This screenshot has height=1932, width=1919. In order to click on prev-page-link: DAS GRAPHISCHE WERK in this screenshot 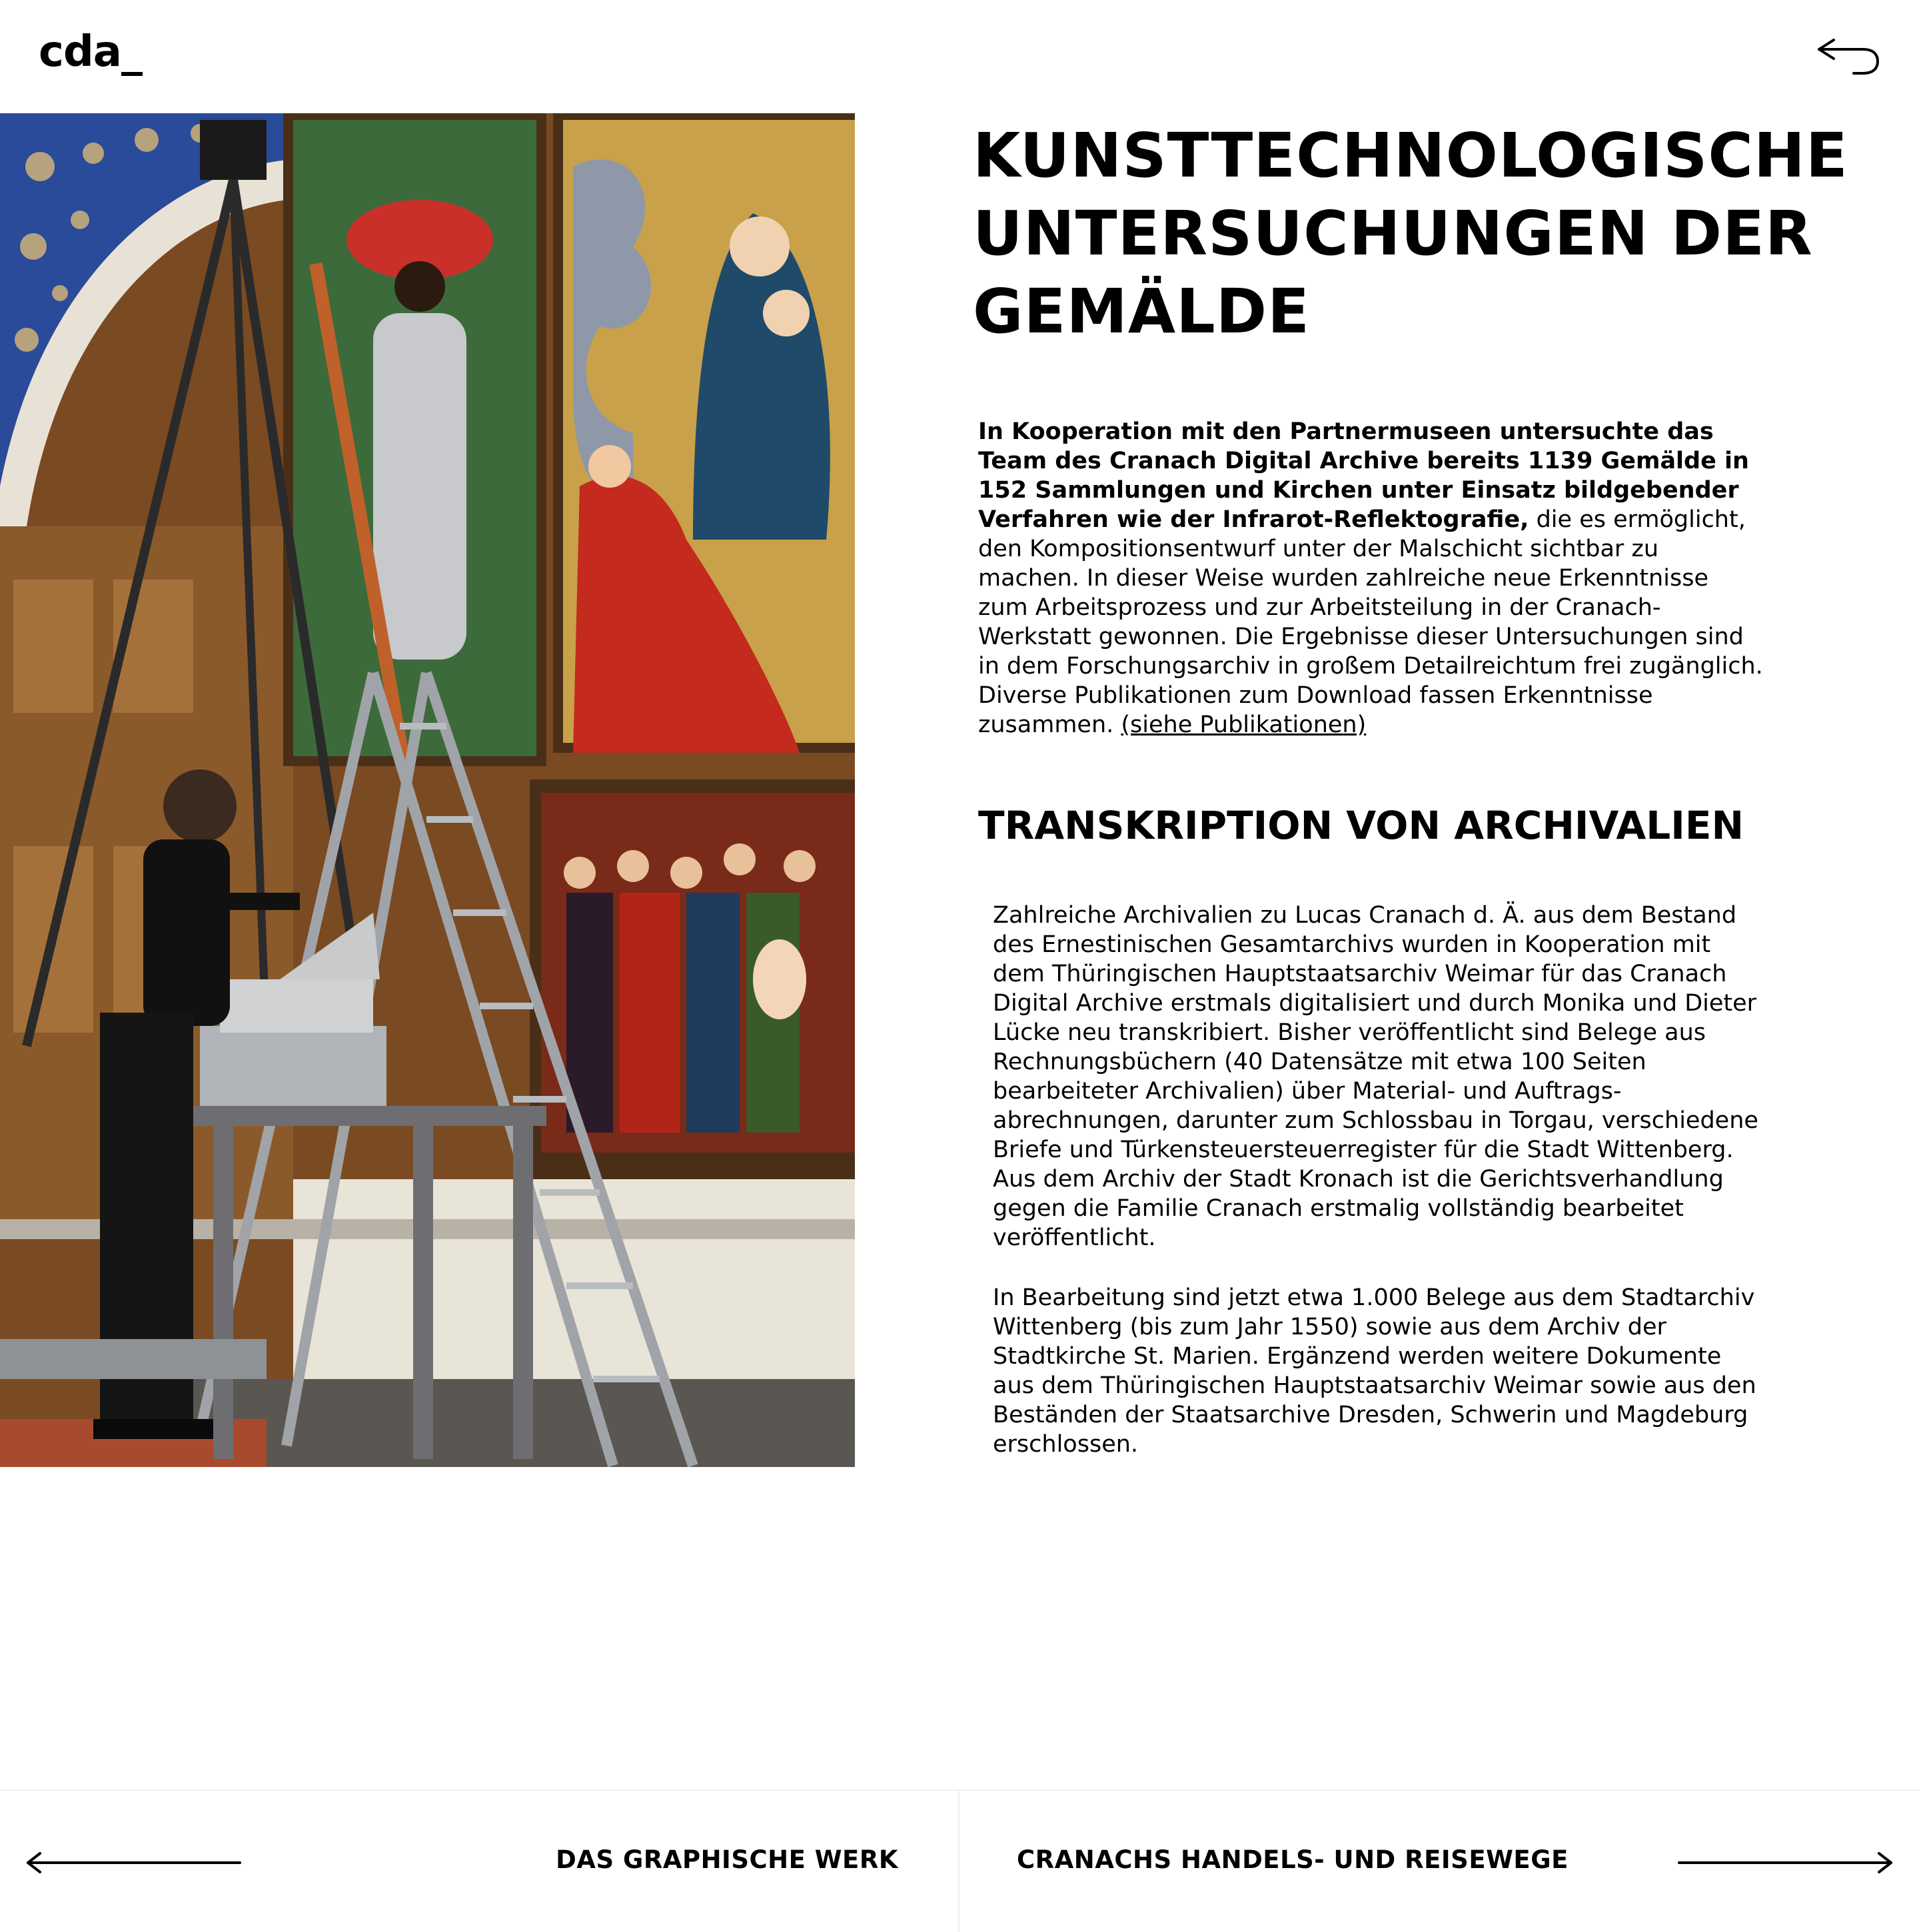, I will do `click(480, 1861)`.